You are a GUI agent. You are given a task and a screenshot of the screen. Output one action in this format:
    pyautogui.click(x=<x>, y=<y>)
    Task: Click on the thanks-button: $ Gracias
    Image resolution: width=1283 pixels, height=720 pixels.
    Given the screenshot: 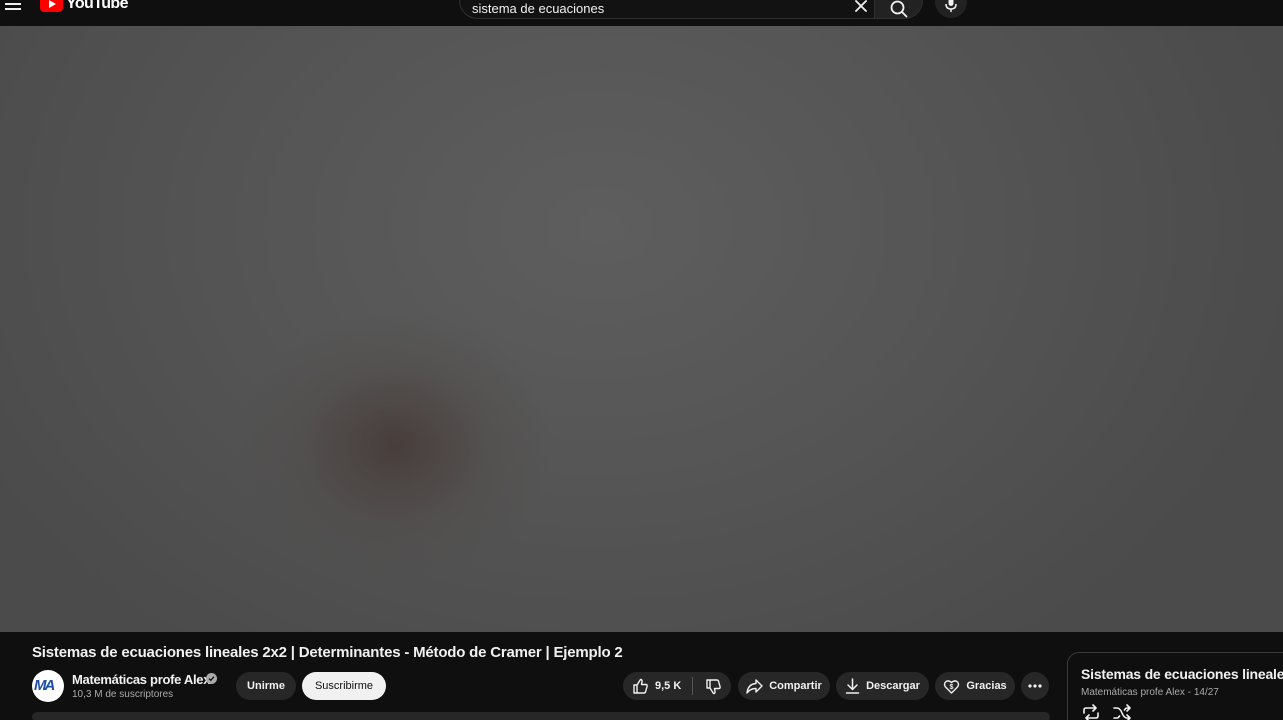 What is the action you would take?
    pyautogui.click(x=975, y=686)
    